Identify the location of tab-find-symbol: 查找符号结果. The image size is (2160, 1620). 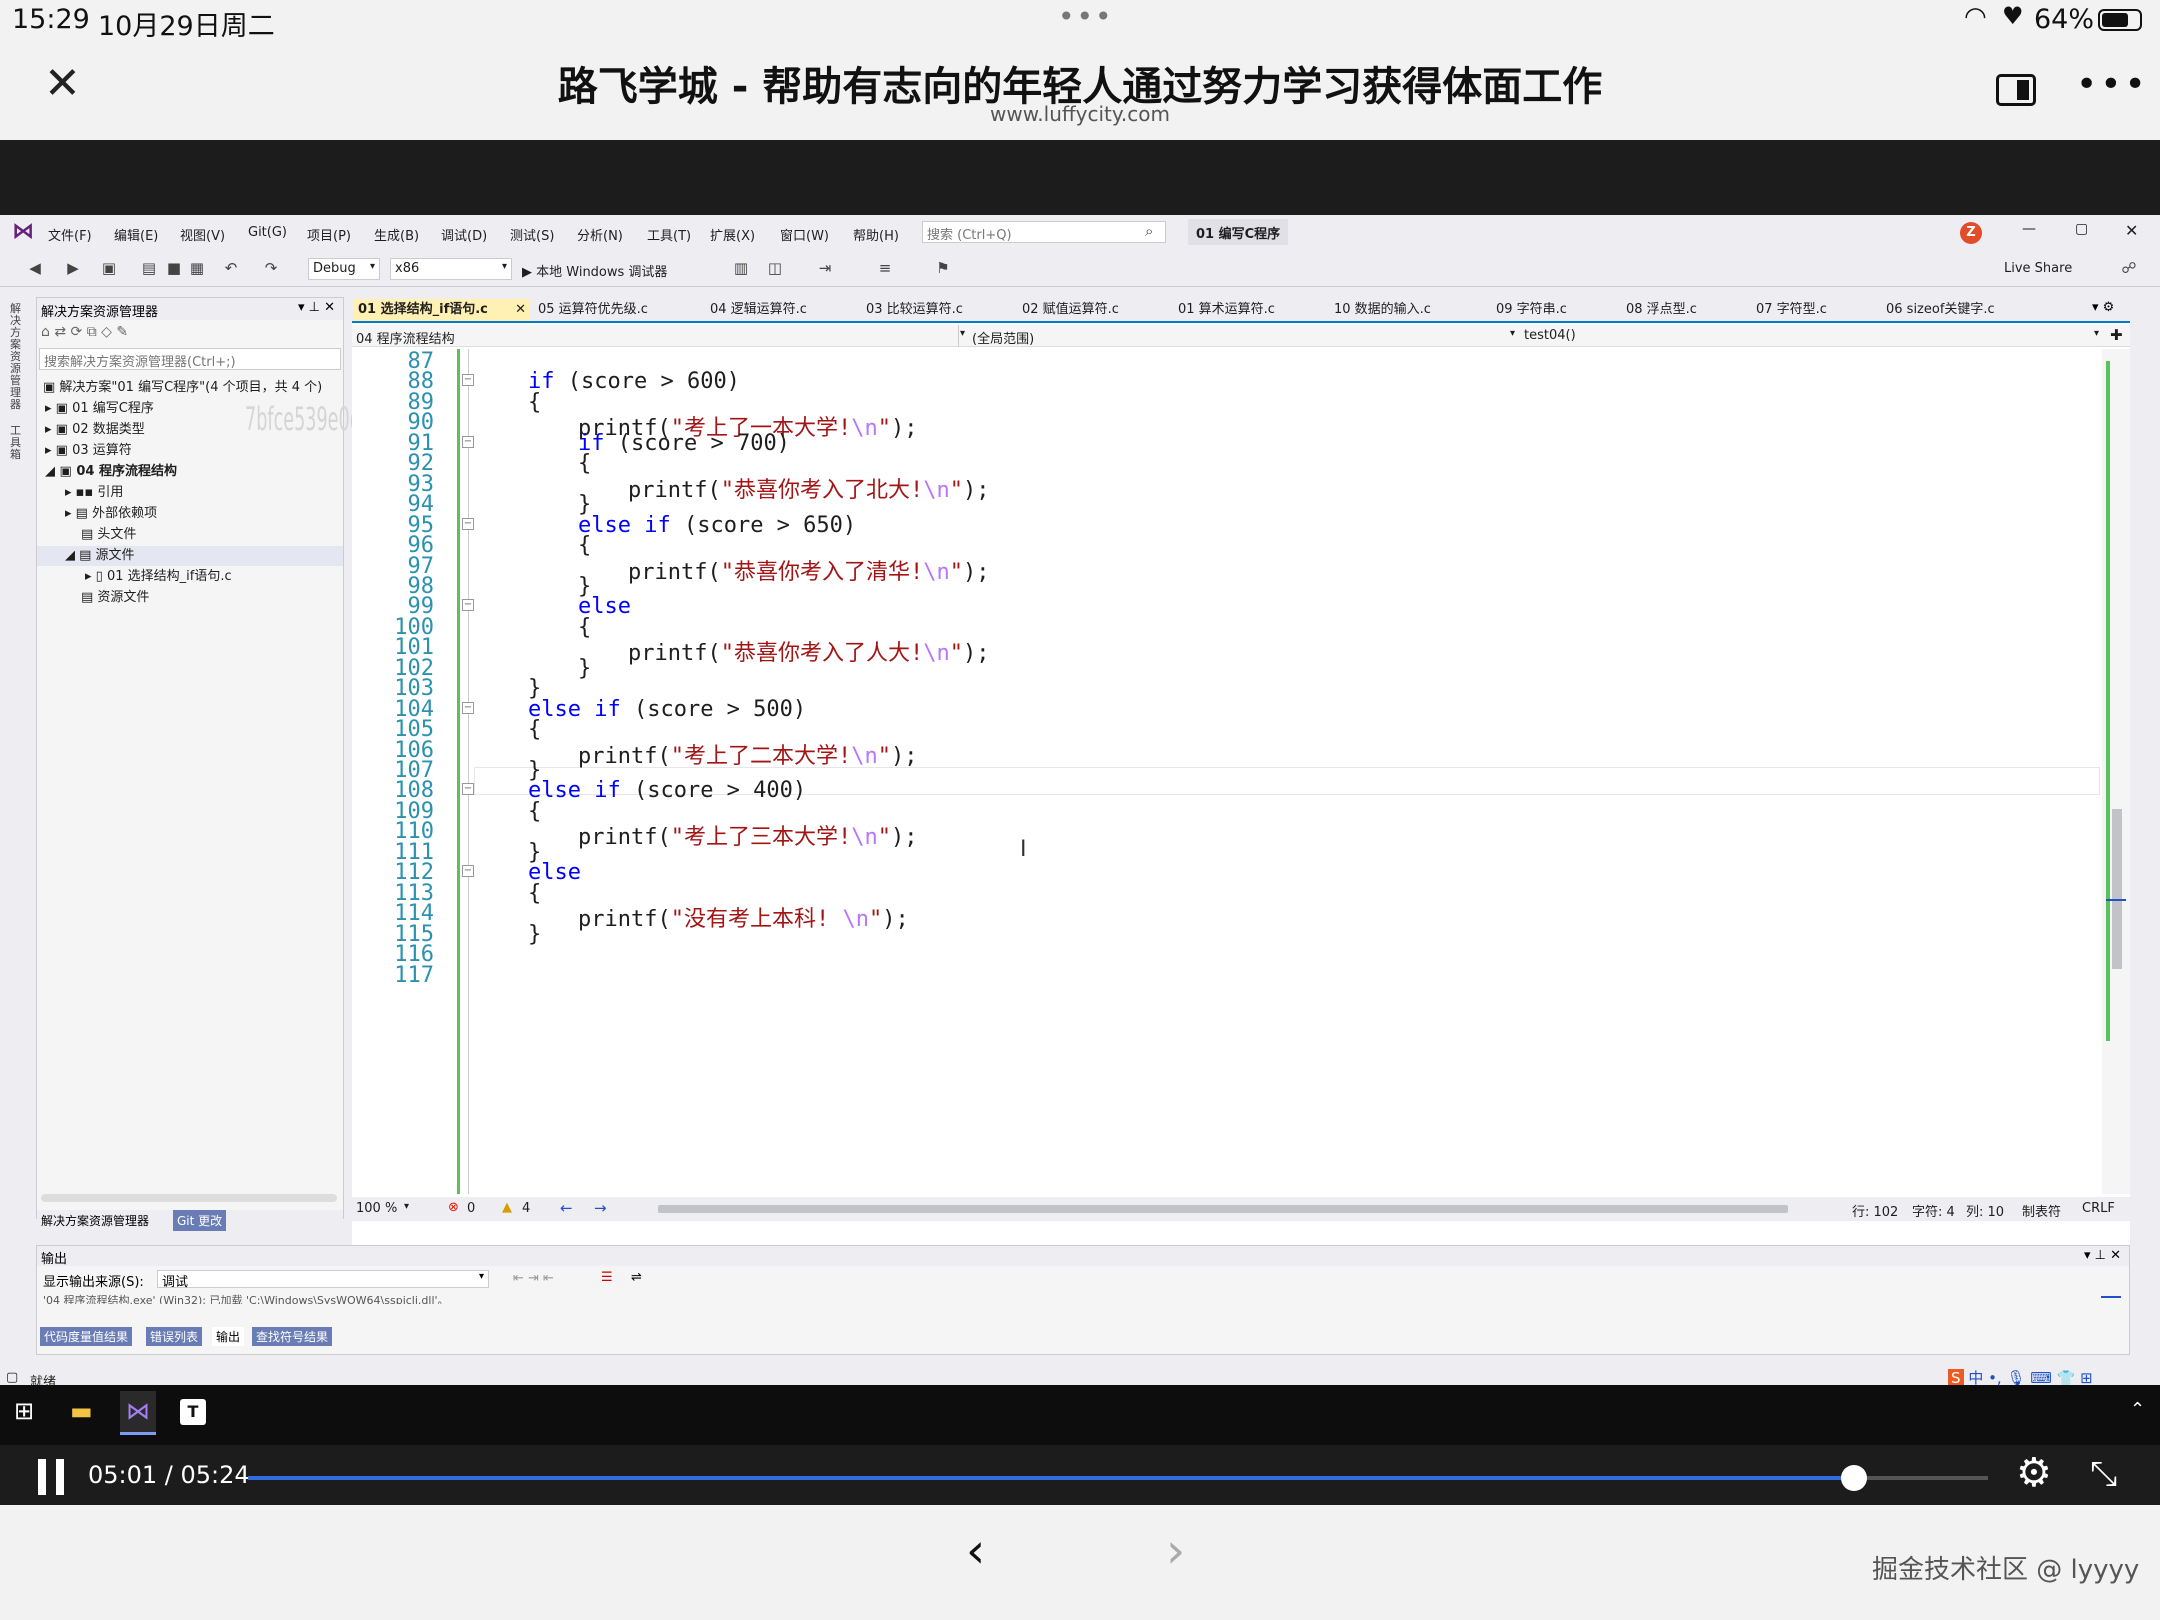
(292, 1336).